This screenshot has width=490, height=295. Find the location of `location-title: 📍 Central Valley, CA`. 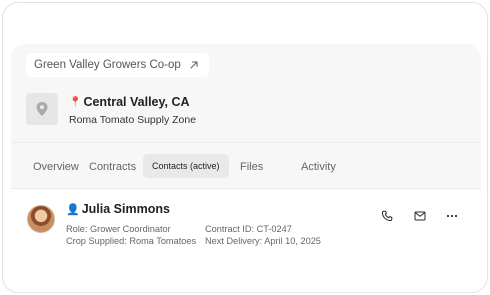

location-title: 📍 Central Valley, CA is located at coordinates (129, 102).